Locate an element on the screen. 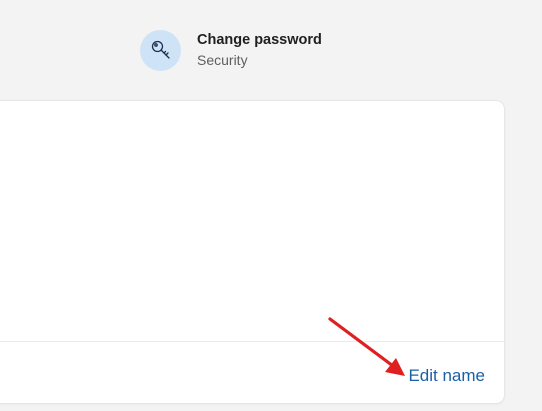  card-footer: Edit name is located at coordinates (252, 372).